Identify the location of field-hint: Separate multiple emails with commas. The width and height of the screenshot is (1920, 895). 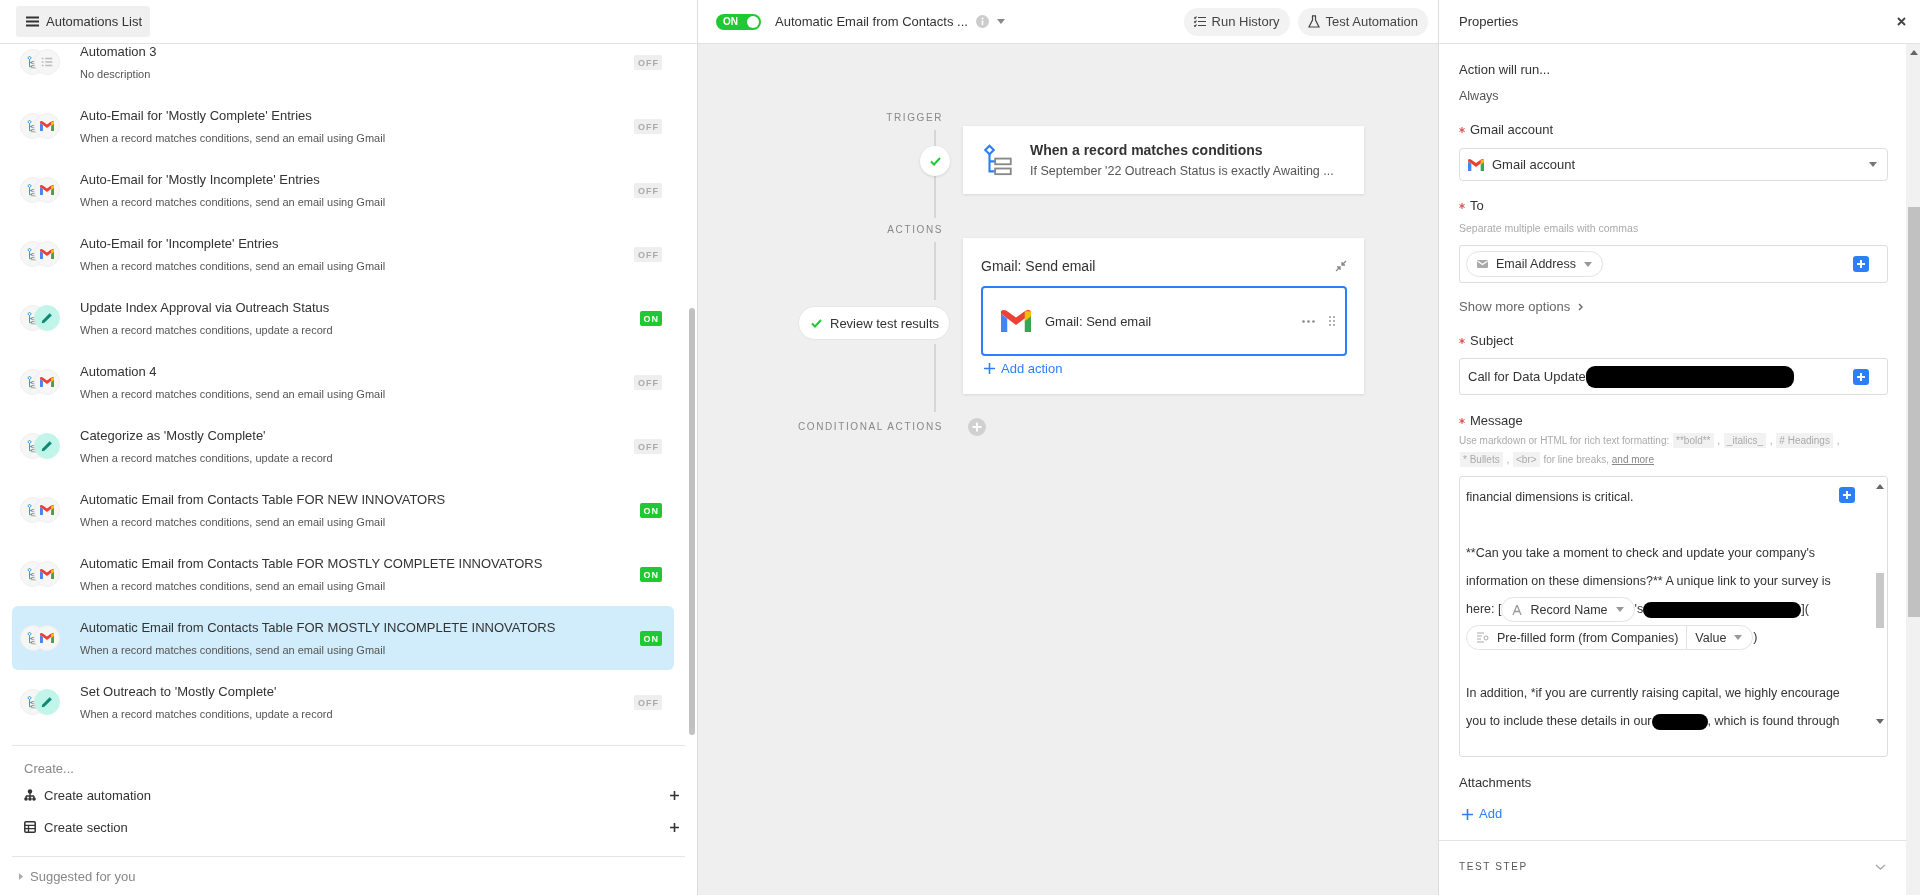
(1549, 228).